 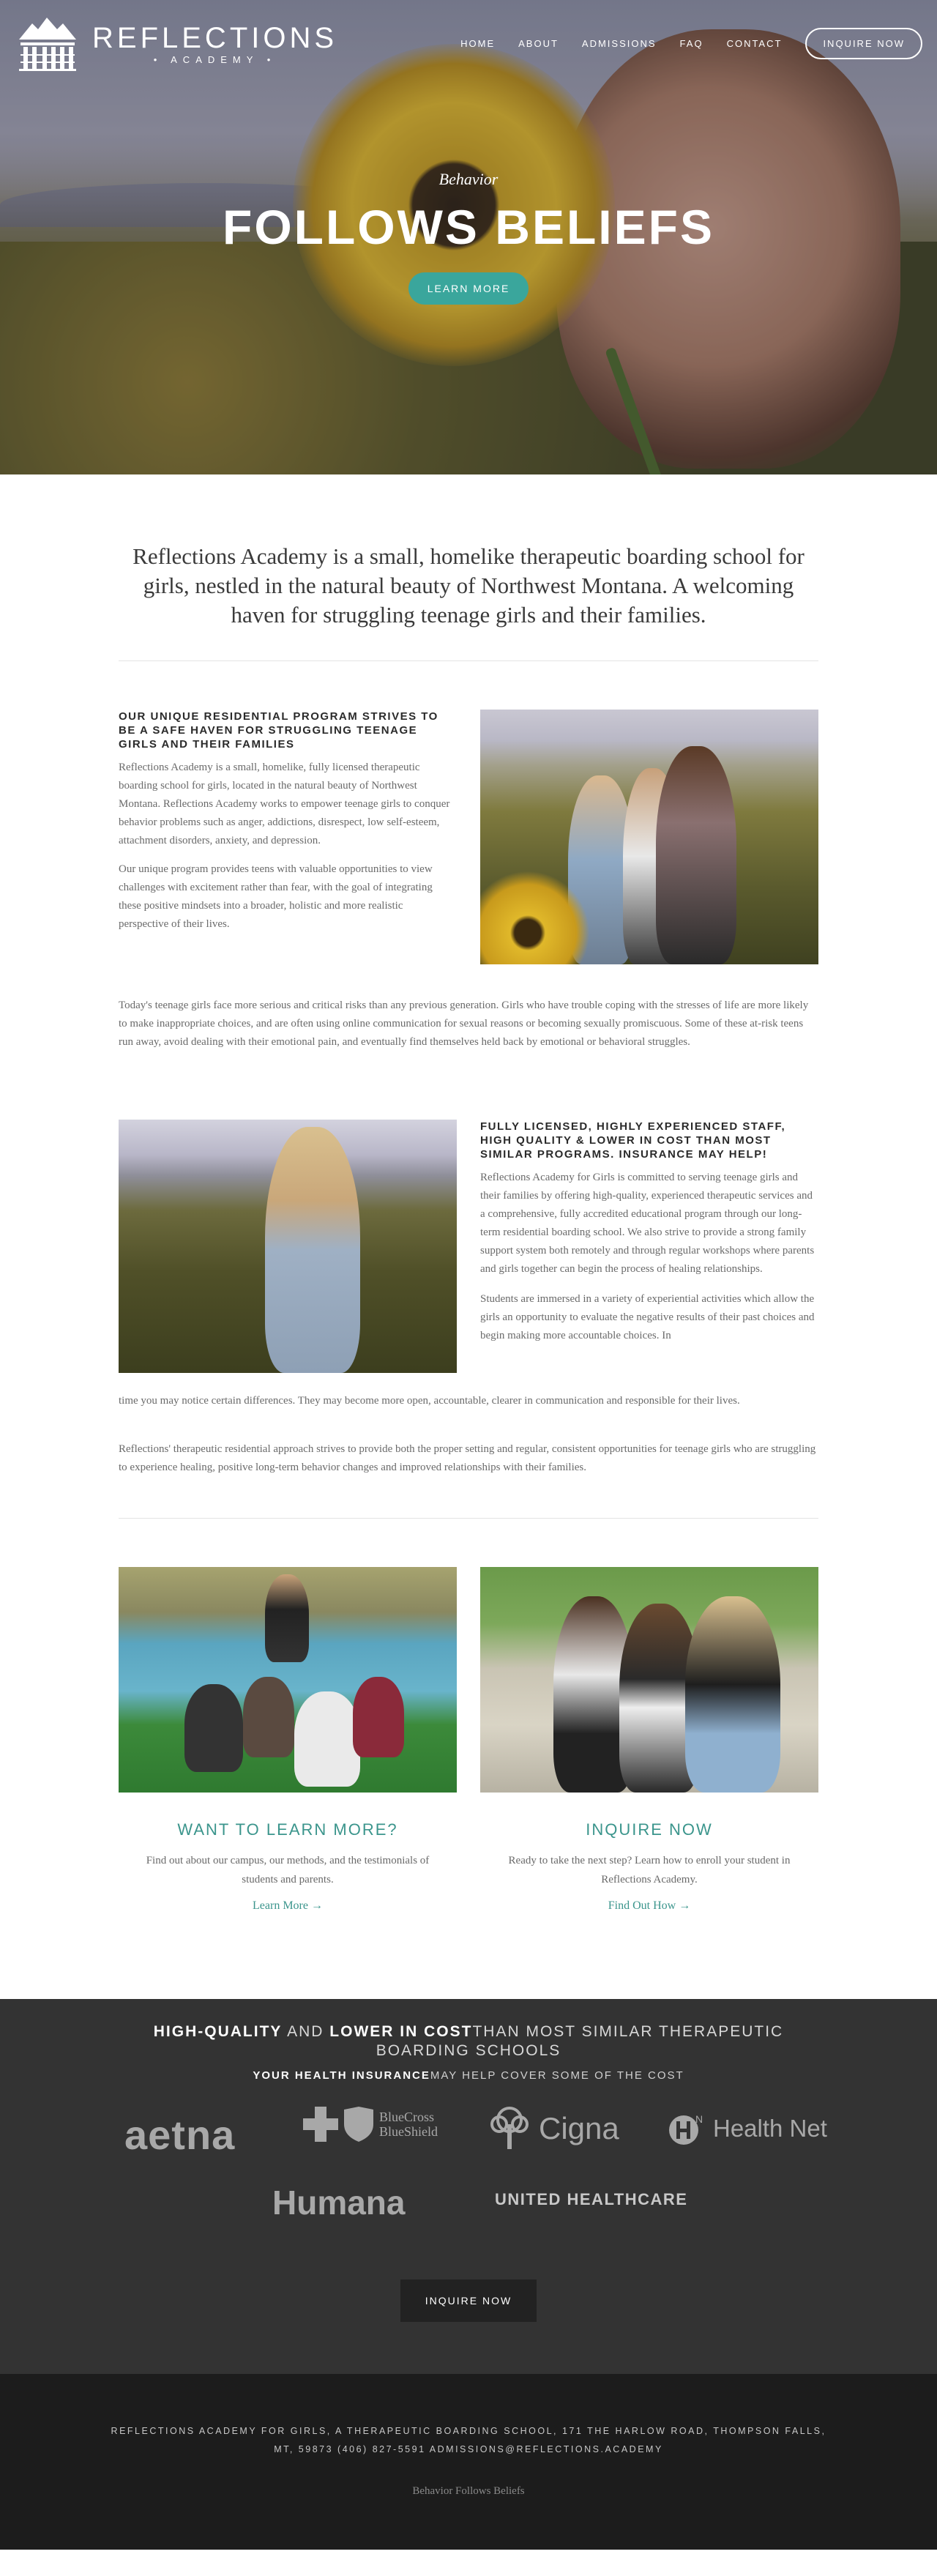 What do you see at coordinates (538, 43) in the screenshot?
I see `nav-about: ABOUT` at bounding box center [538, 43].